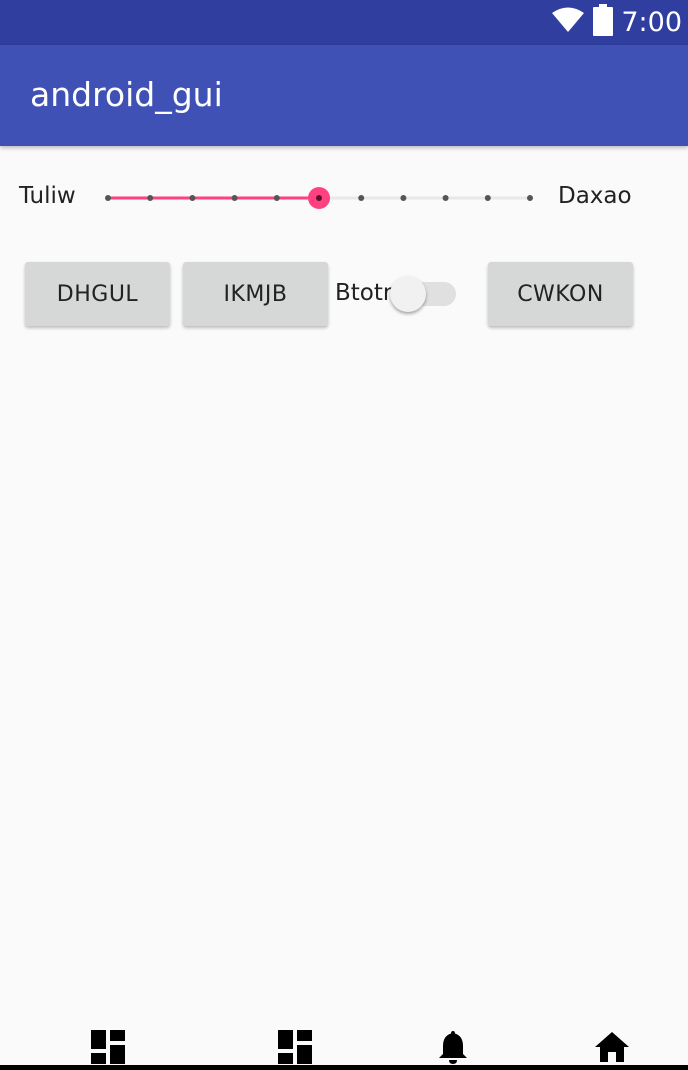 This screenshot has width=688, height=1070. What do you see at coordinates (344, 95) in the screenshot?
I see `app-bar: android_gui` at bounding box center [344, 95].